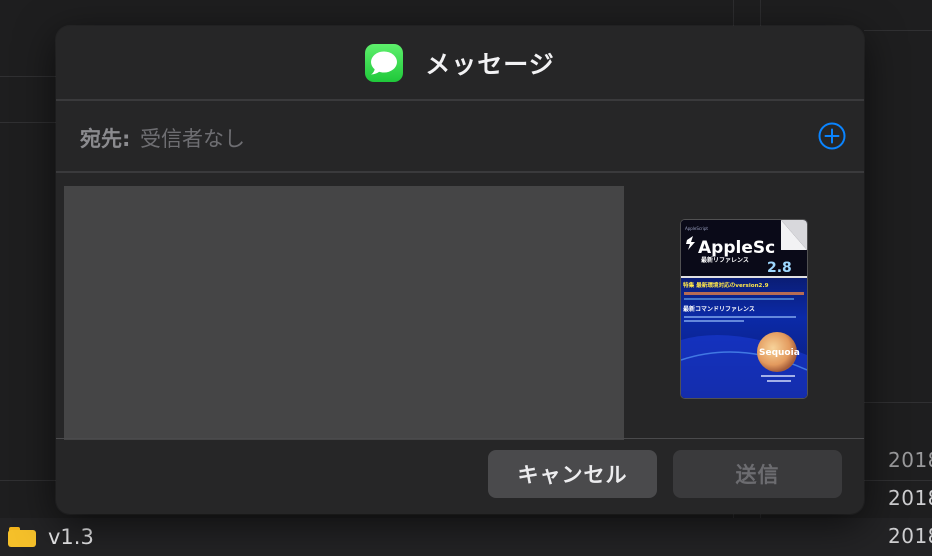  I want to click on cancel-button: キャンセル, so click(572, 474).